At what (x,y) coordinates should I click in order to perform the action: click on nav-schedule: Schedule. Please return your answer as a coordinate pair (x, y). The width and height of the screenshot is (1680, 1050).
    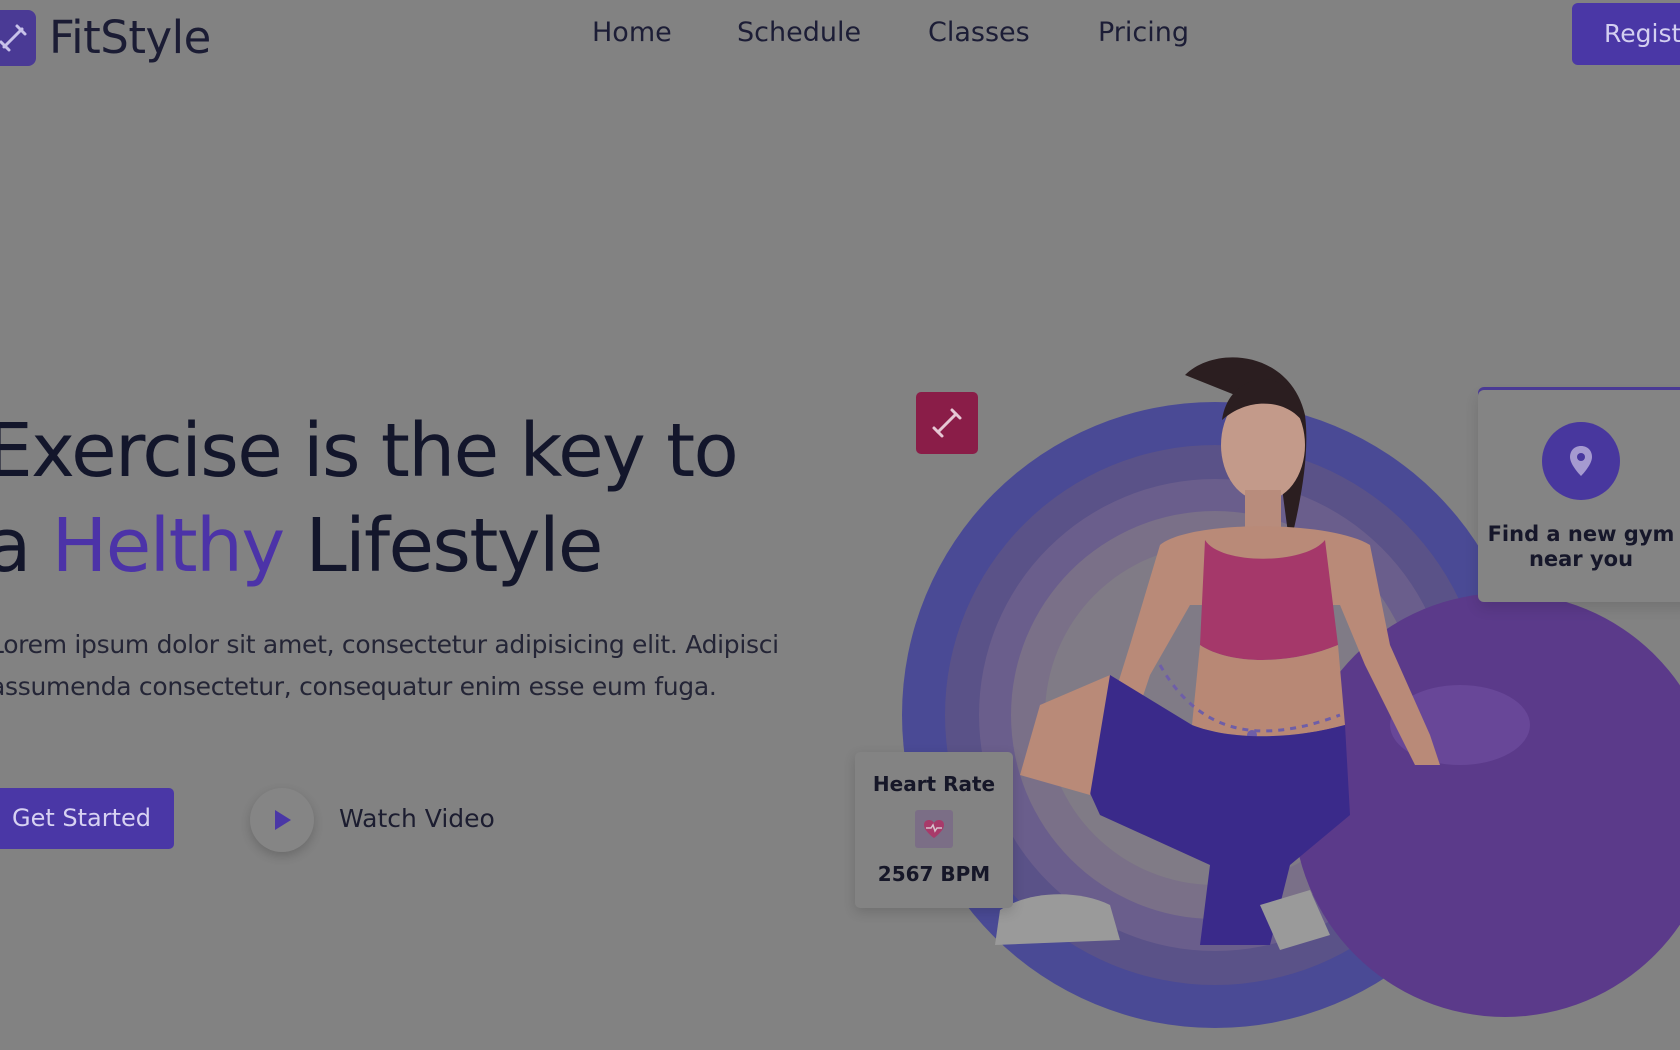
    Looking at the image, I should click on (799, 32).